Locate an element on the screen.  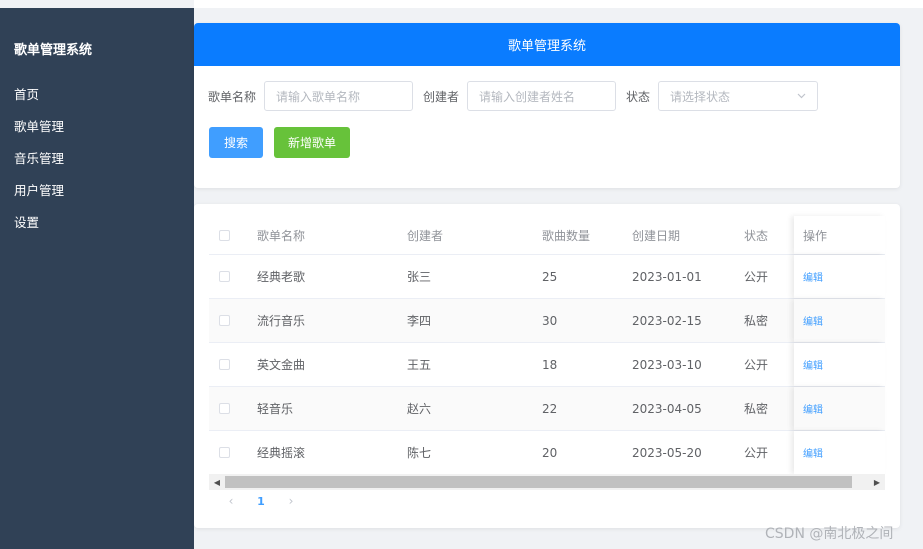
sidebar-item-home: 首页 is located at coordinates (97, 95).